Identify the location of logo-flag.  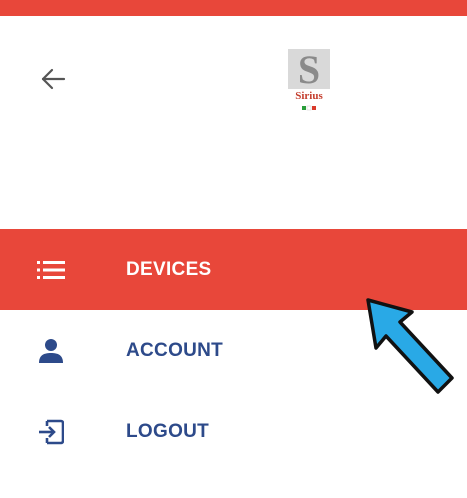
(309, 108).